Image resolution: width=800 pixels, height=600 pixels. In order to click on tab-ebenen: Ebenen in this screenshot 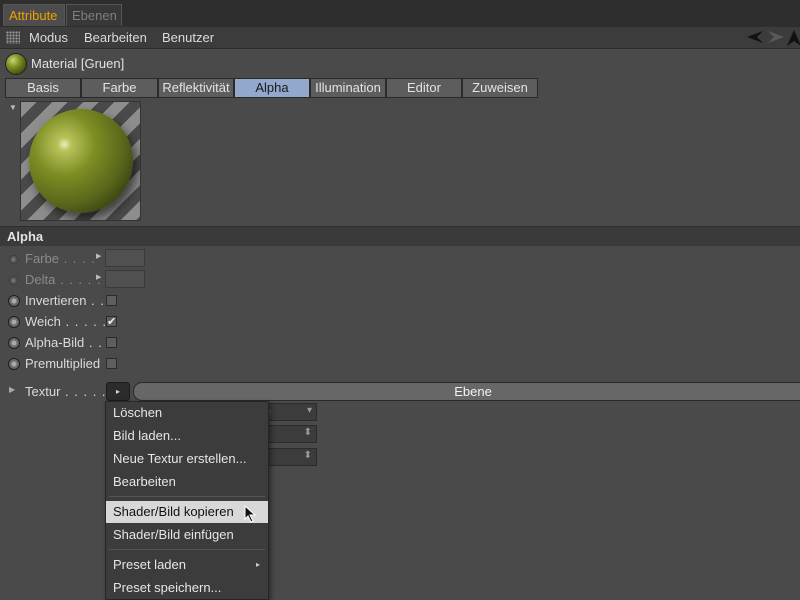, I will do `click(94, 15)`.